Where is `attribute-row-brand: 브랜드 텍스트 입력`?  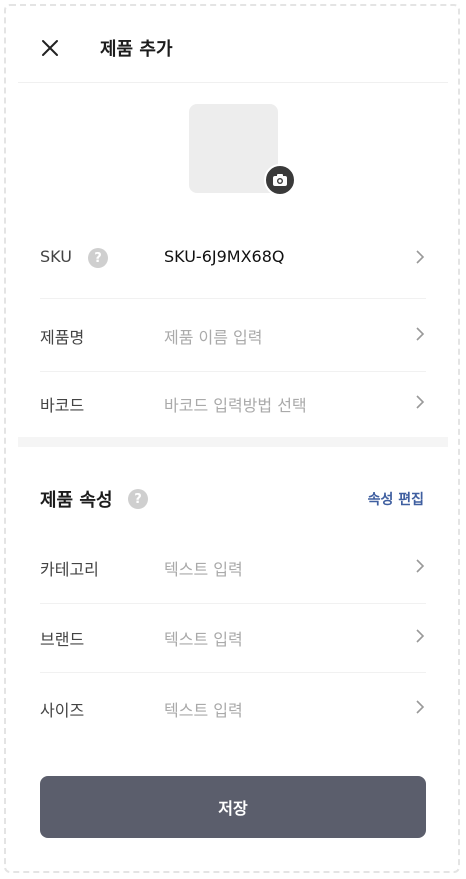 attribute-row-brand: 브랜드 텍스트 입력 is located at coordinates (233, 637).